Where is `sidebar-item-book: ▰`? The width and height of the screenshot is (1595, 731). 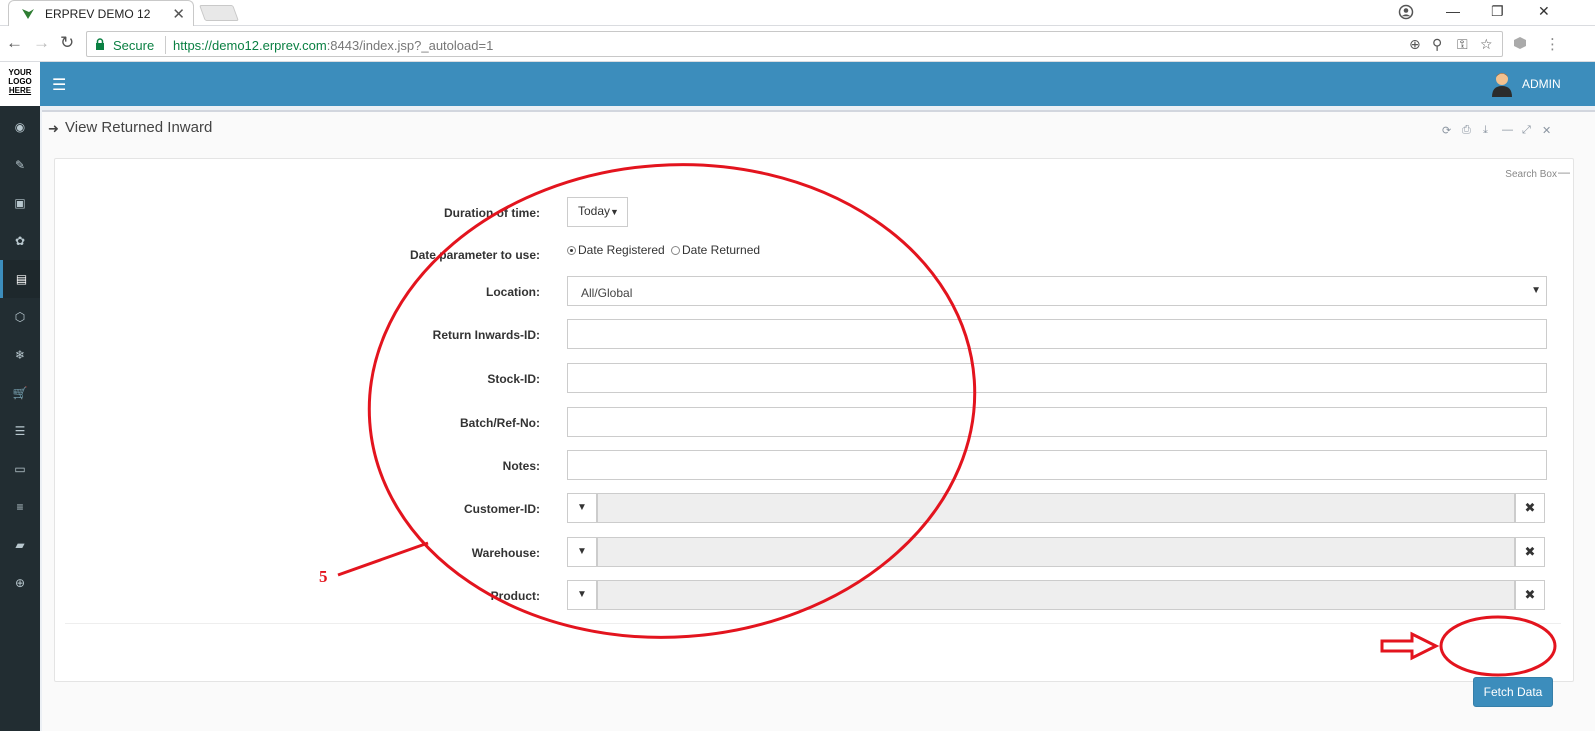 sidebar-item-book: ▰ is located at coordinates (20, 545).